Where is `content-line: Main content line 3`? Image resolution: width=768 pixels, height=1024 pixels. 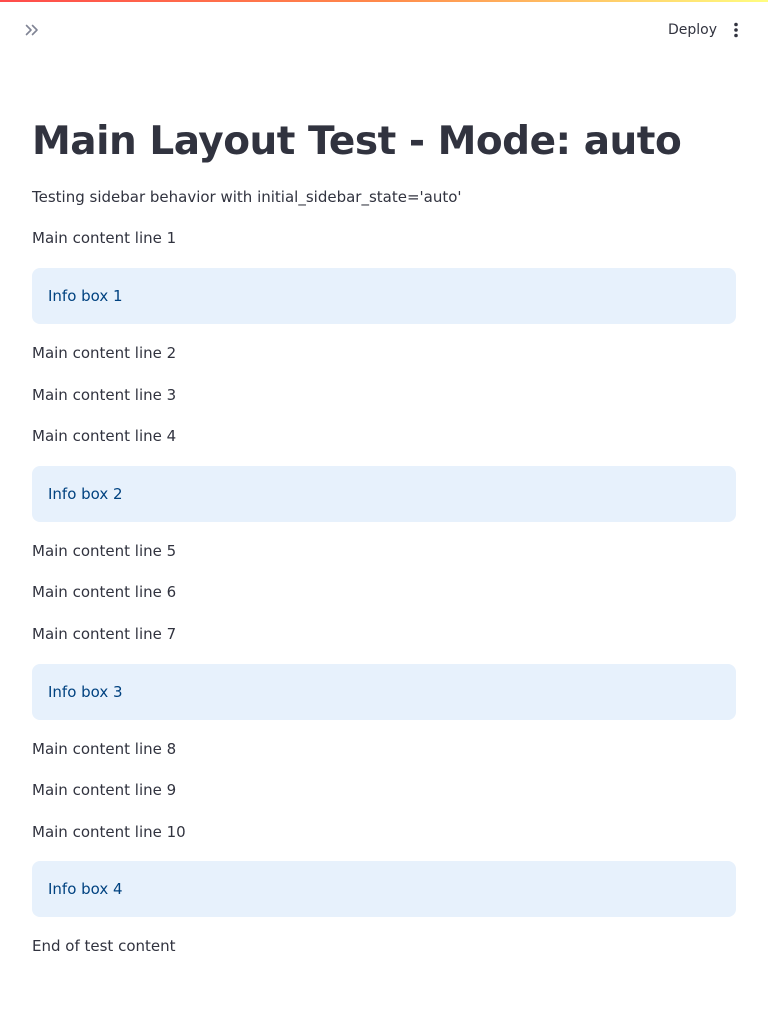
content-line: Main content line 3 is located at coordinates (104, 395).